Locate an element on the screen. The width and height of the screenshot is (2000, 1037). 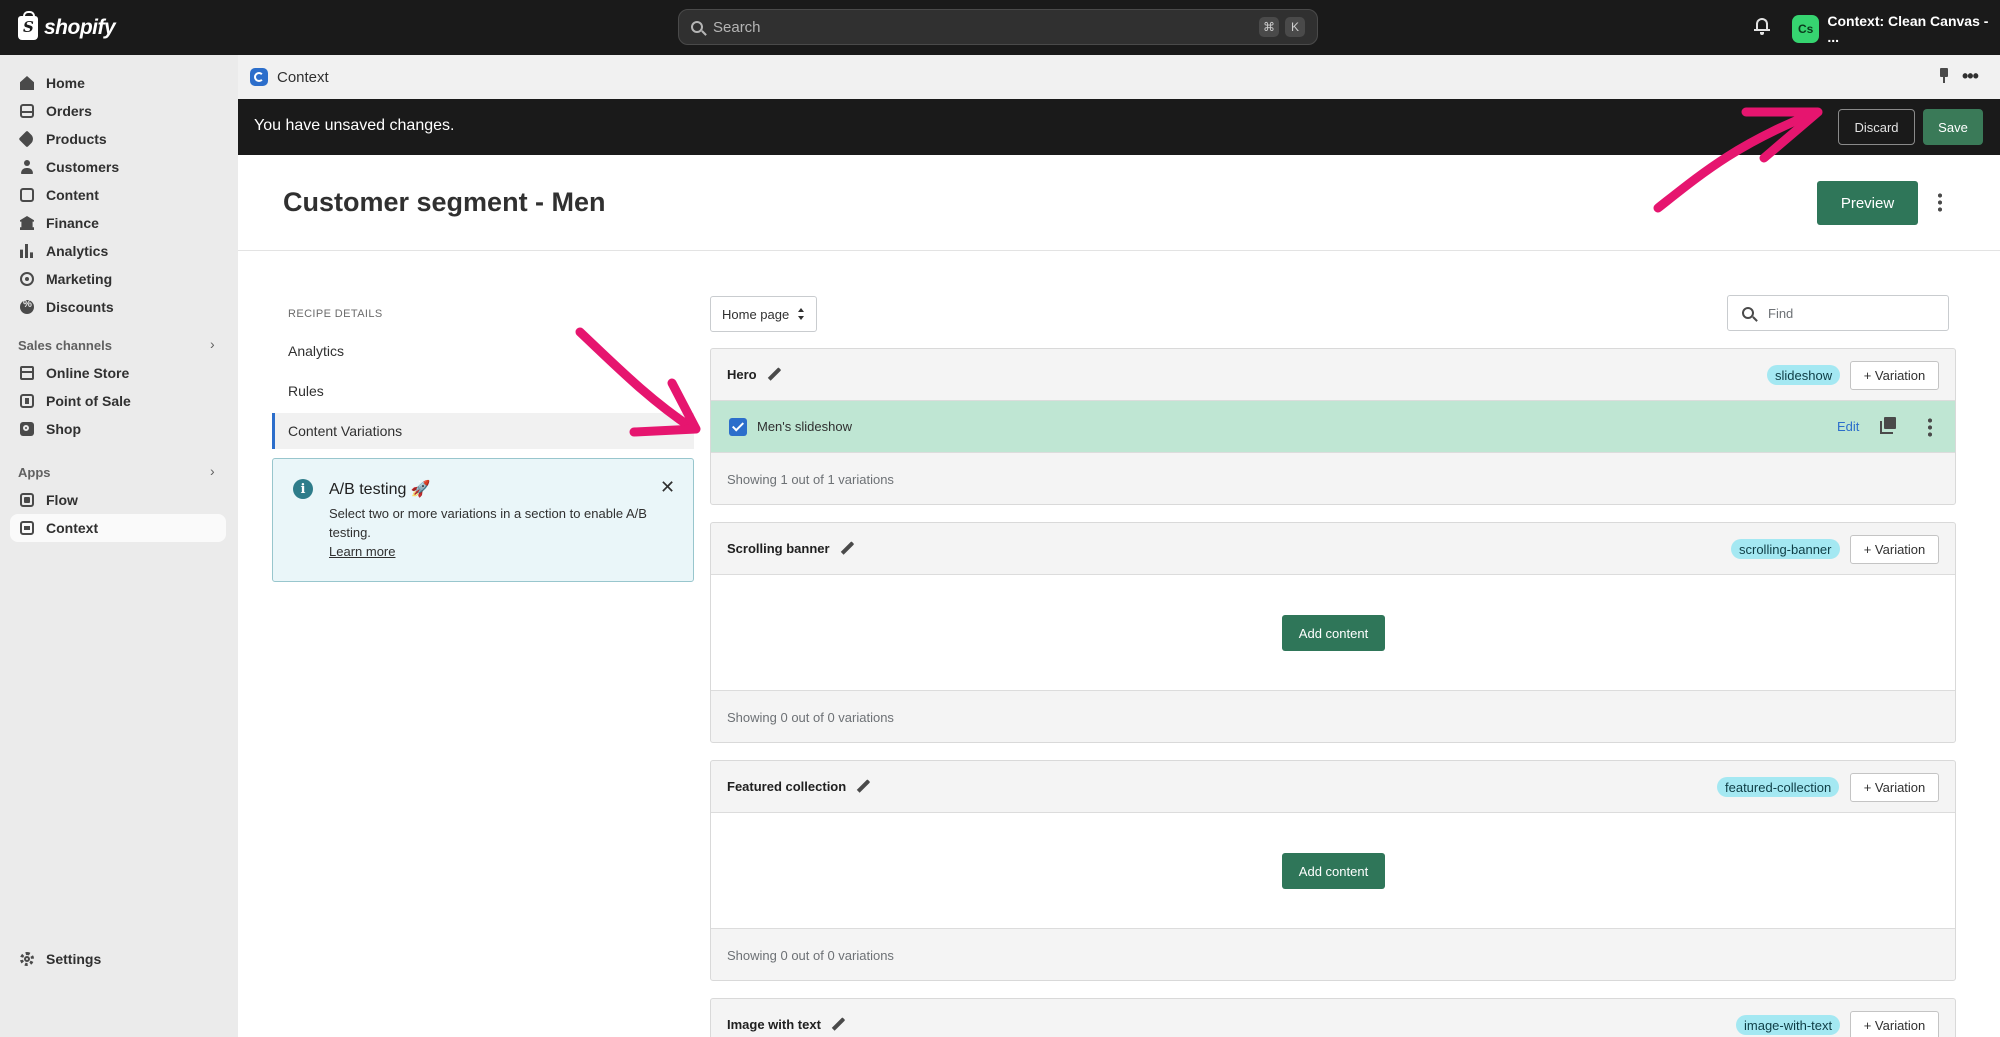
more-horizontal-icon: ••• is located at coordinates (1970, 76).